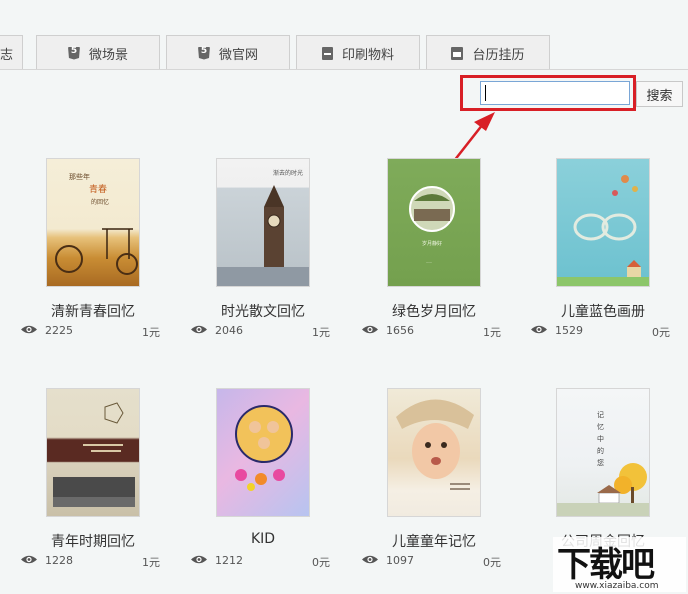 The width and height of the screenshot is (688, 594). I want to click on category-tabbar: 志 微场景 微官网 印刷物料 台历挂历, so click(344, 35).